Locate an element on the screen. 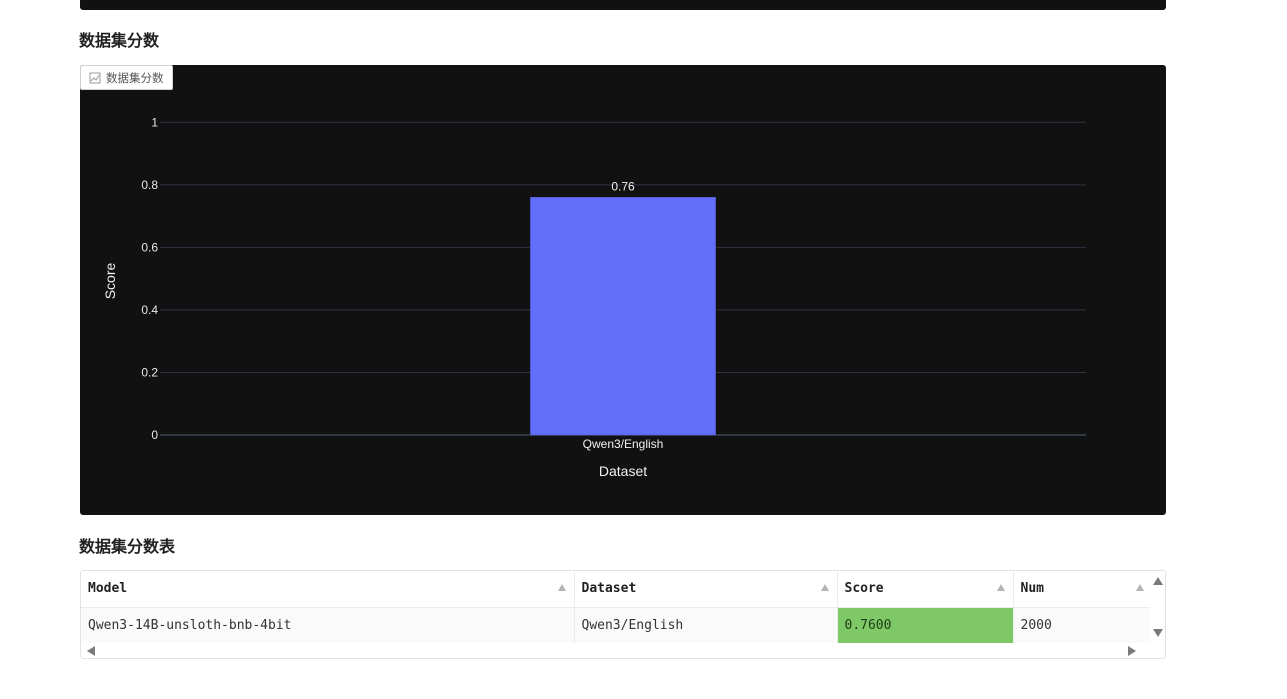 This screenshot has width=1287, height=699. y-tick-label: 0.4 is located at coordinates (149, 310).